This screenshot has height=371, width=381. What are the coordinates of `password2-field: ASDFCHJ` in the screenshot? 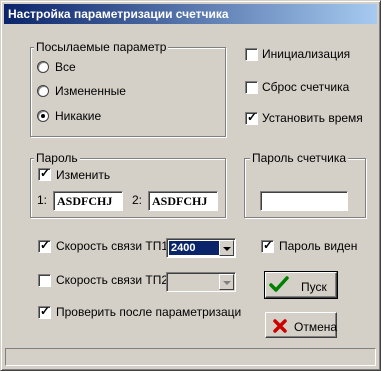 It's located at (183, 201).